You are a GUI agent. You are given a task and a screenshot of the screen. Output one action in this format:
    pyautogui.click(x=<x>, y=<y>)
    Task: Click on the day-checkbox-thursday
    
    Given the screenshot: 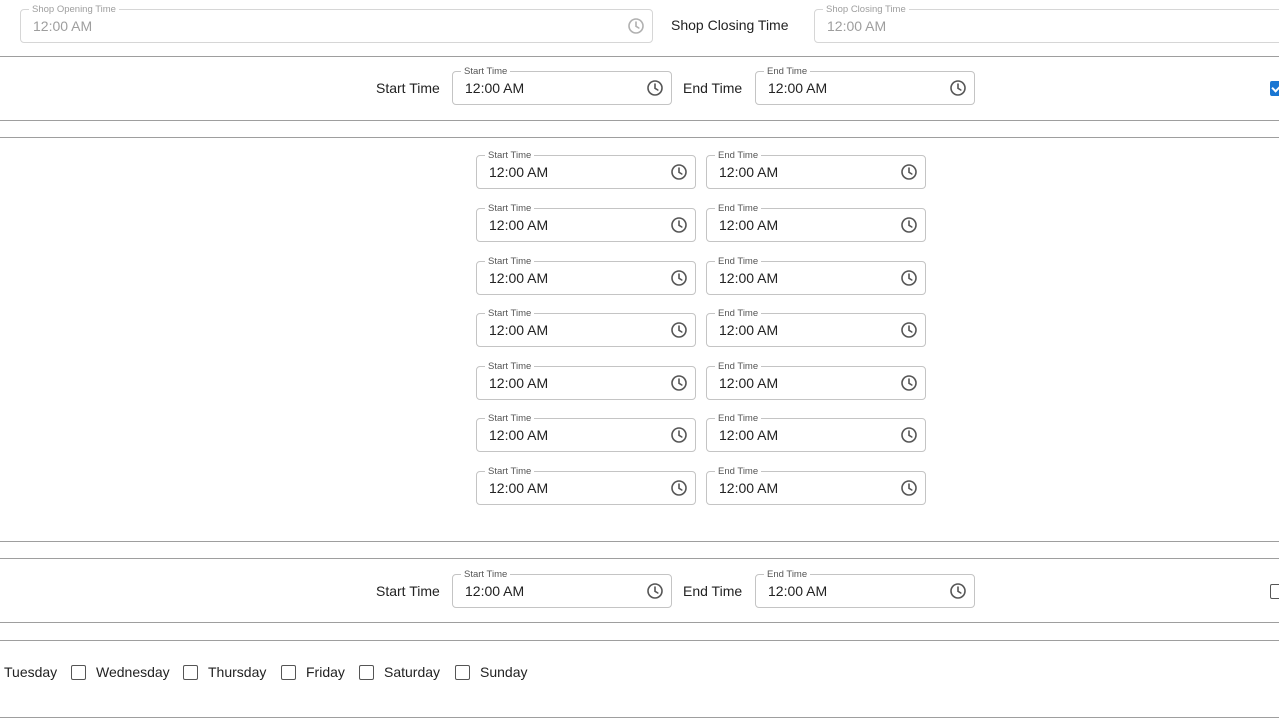 What is the action you would take?
    pyautogui.click(x=190, y=672)
    